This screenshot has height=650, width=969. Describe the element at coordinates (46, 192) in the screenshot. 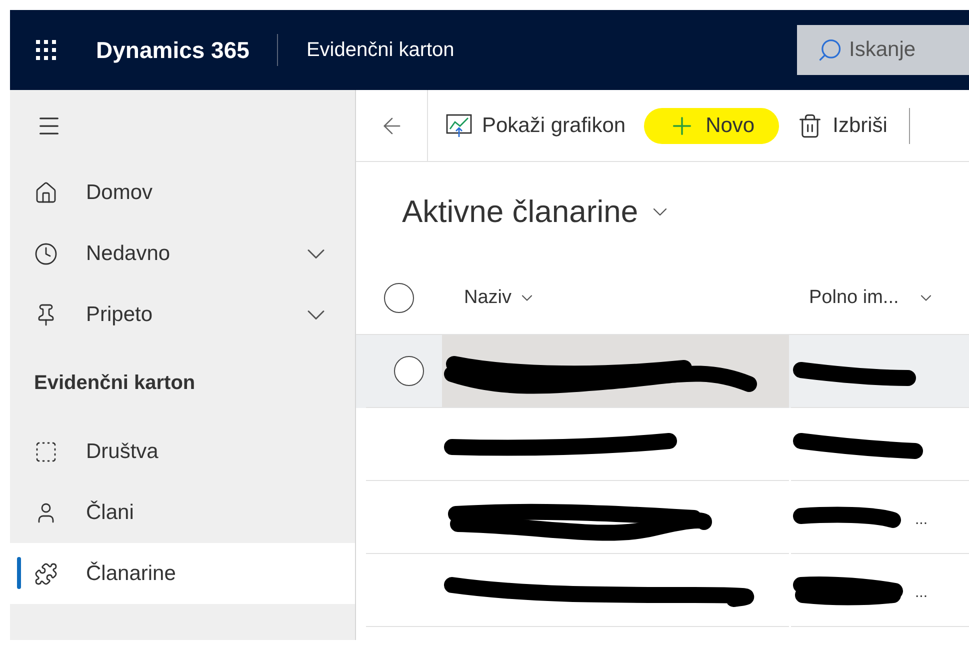

I see `home-icon` at that location.